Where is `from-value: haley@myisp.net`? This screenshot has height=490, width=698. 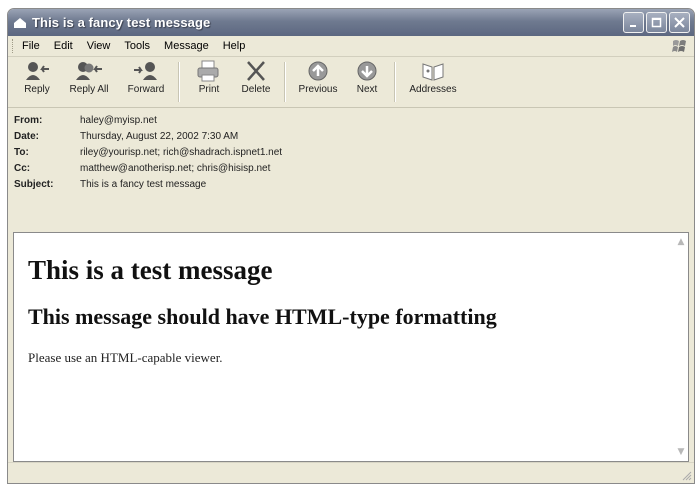
from-value: haley@myisp.net is located at coordinates (118, 120).